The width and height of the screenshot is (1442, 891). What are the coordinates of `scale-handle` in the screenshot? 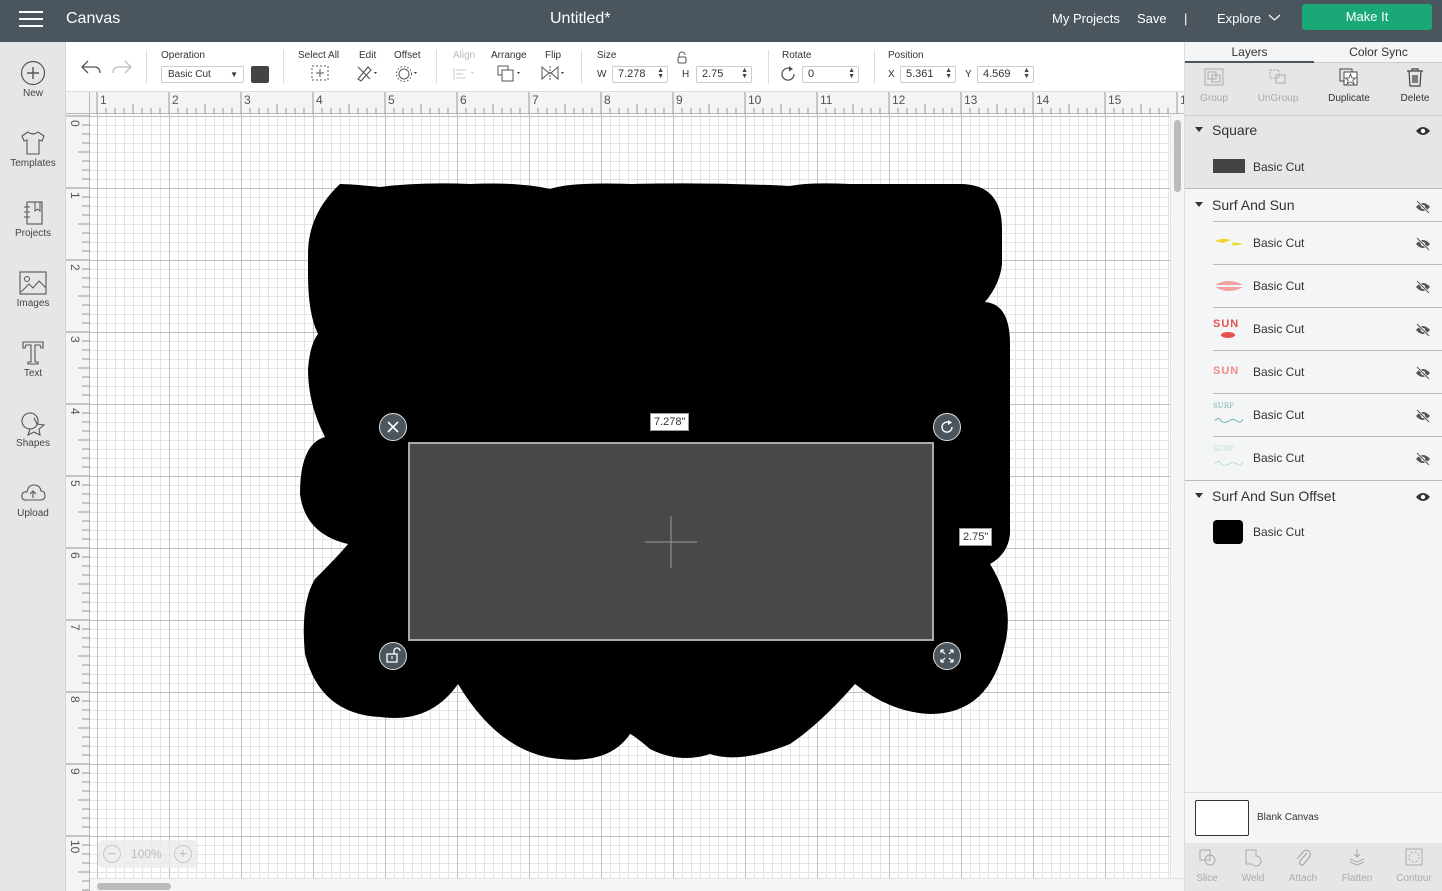 It's located at (947, 656).